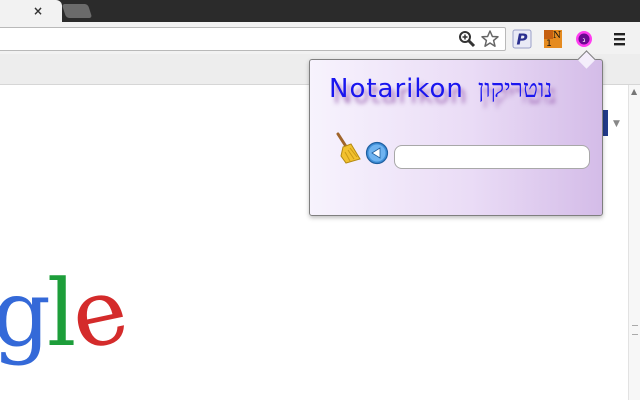 This screenshot has width=640, height=400. I want to click on logo-letter-e: e, so click(97, 313).